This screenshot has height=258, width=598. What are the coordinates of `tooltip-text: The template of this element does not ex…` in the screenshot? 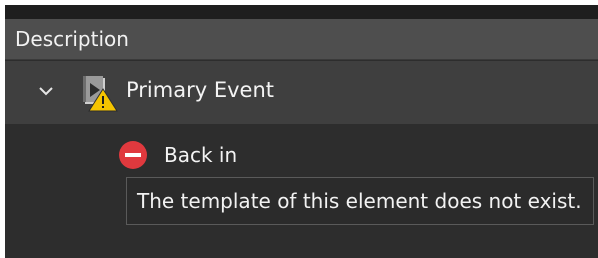 It's located at (359, 201).